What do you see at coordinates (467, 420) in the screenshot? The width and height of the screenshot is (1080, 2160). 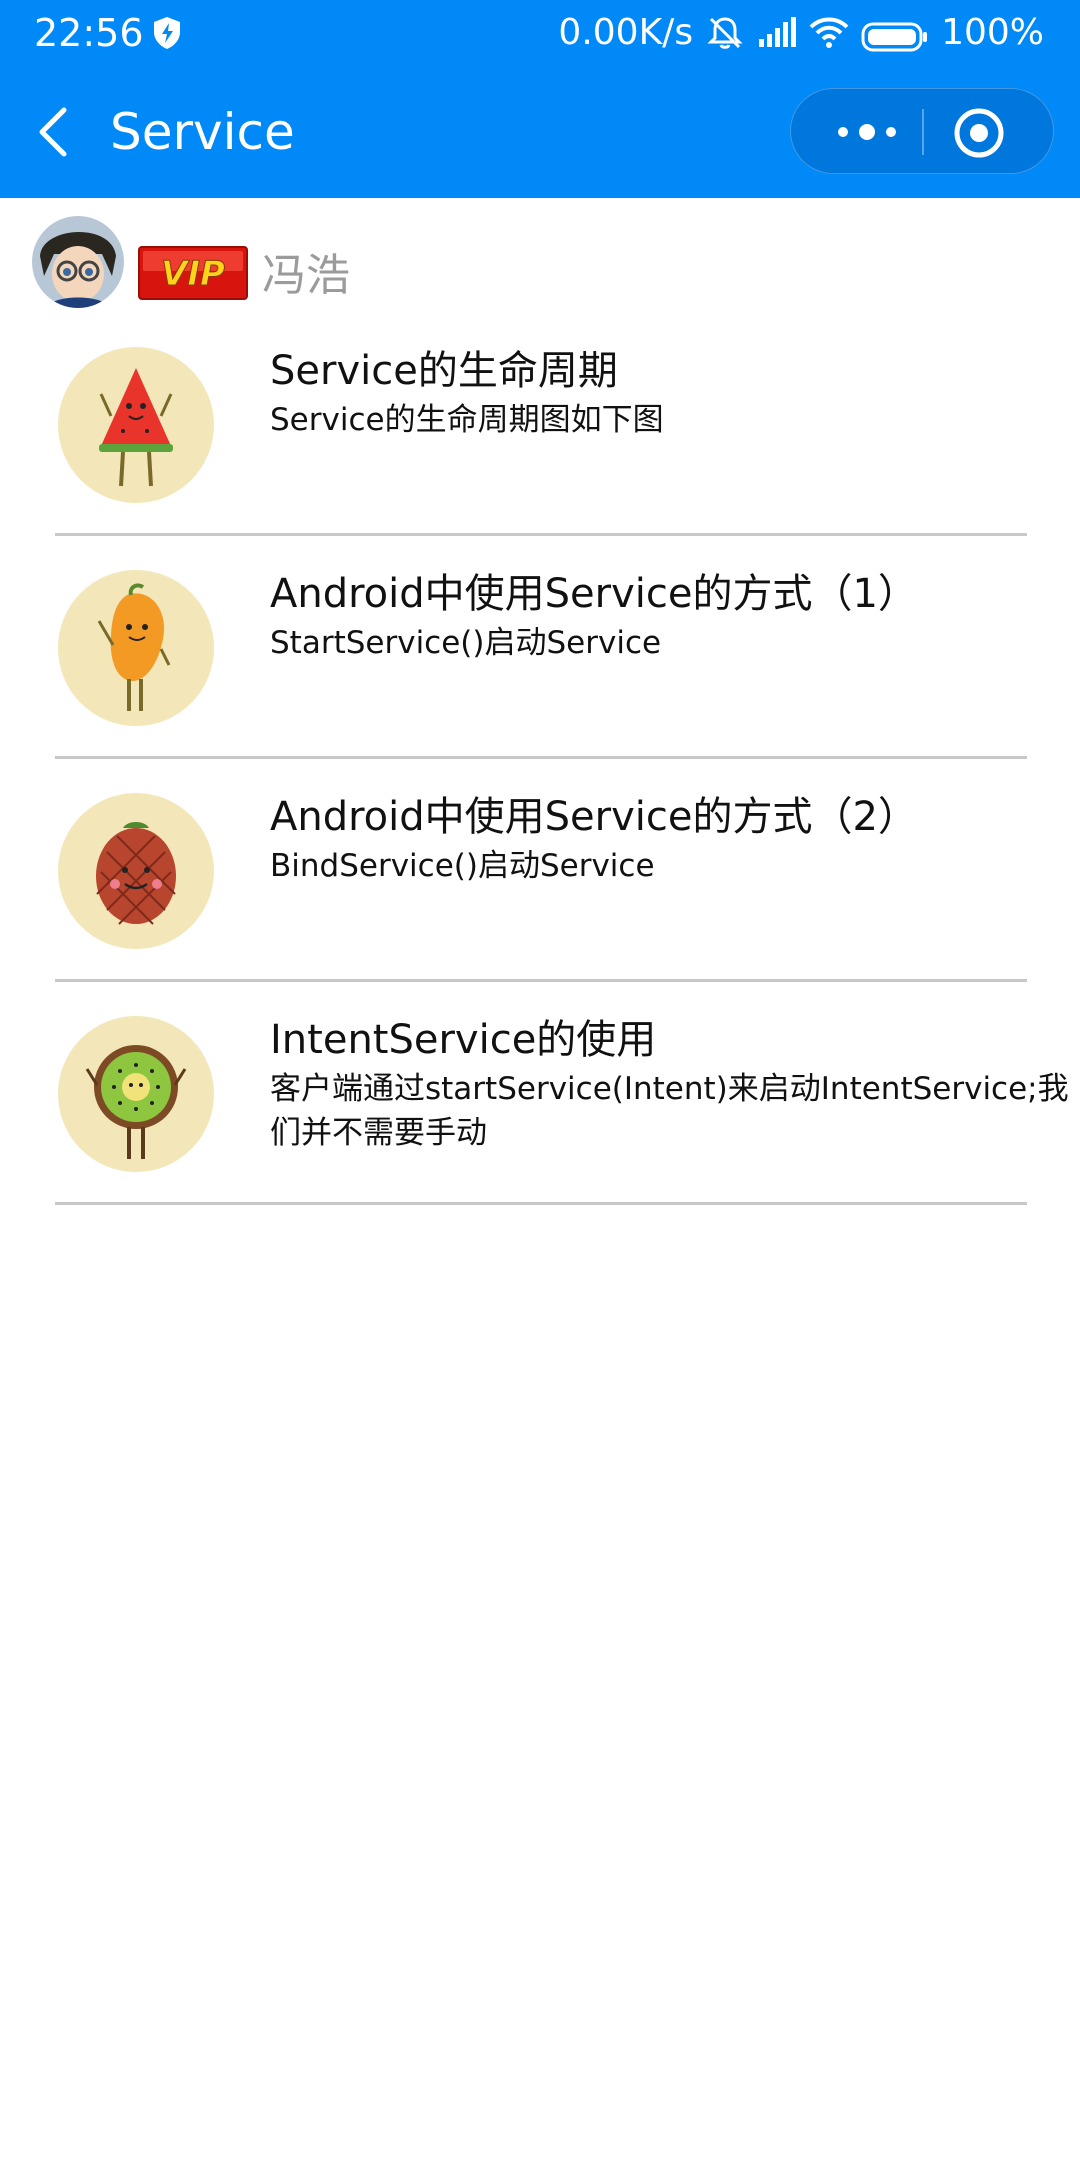 I see `item-desc: Service的生命周期图如下图` at bounding box center [467, 420].